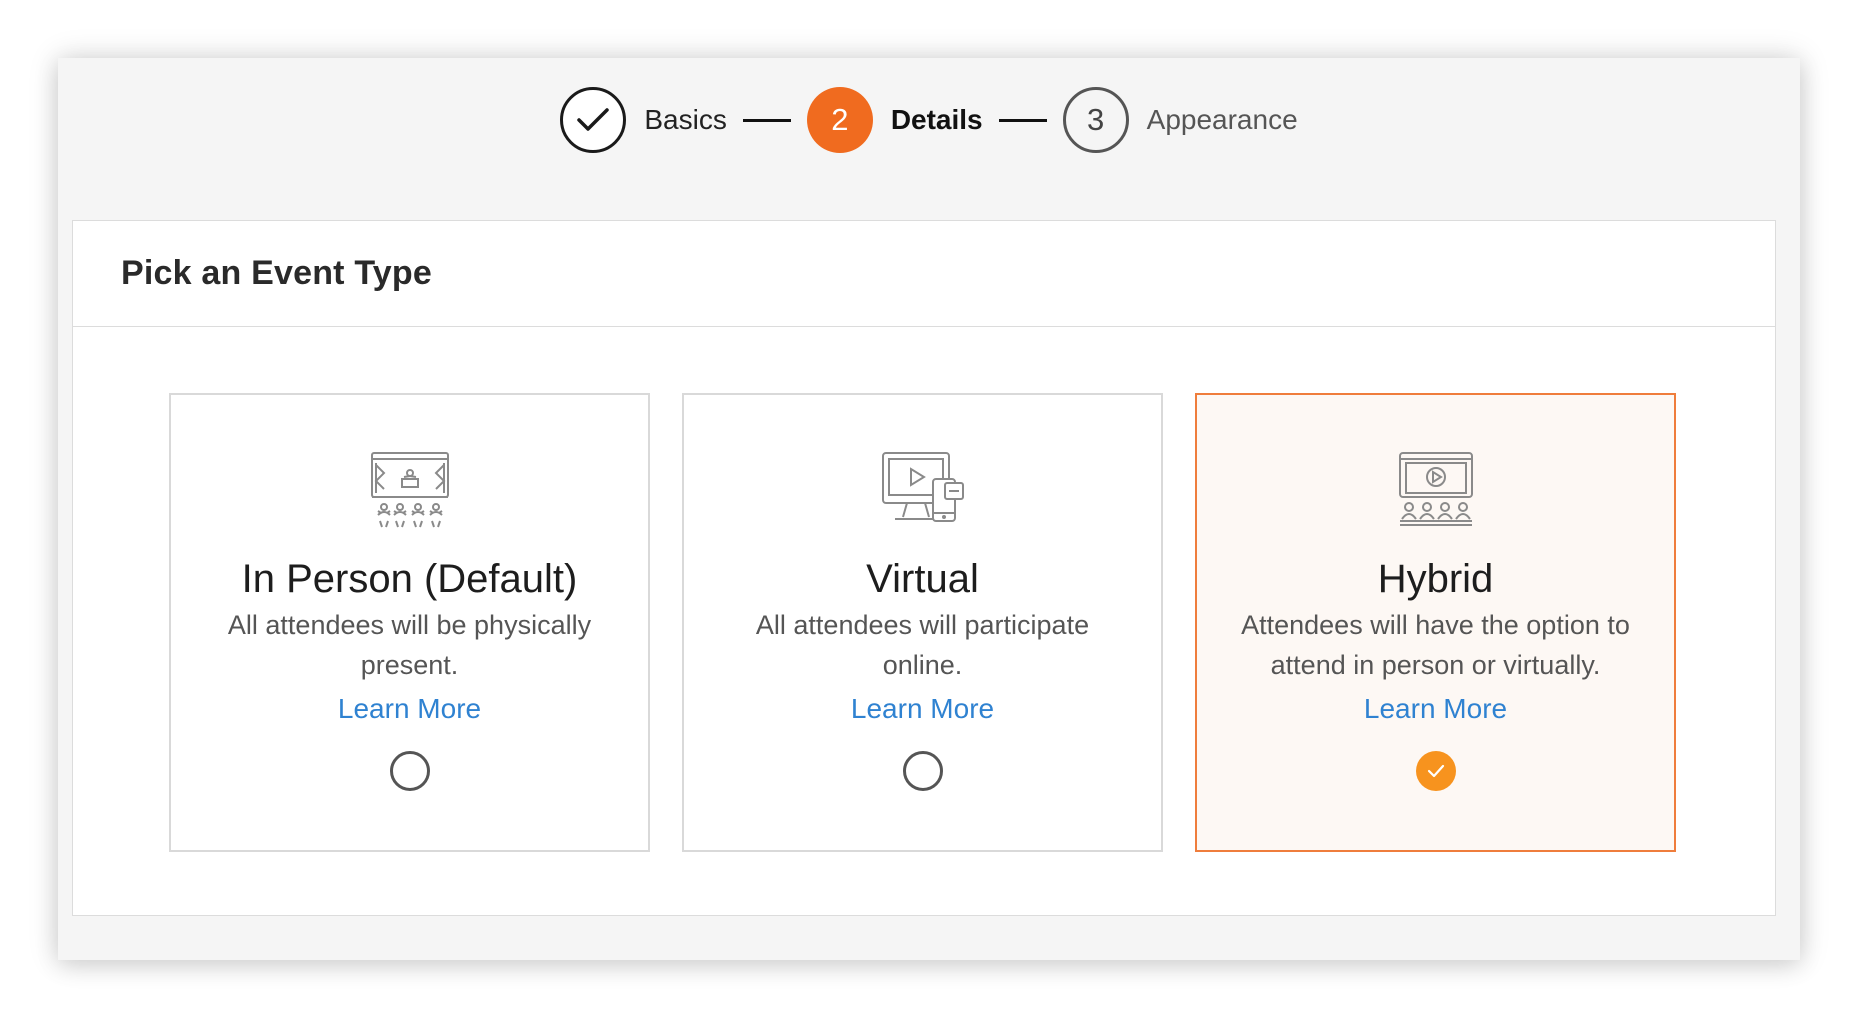  Describe the element at coordinates (936, 119) in the screenshot. I see `step-label: Details` at that location.